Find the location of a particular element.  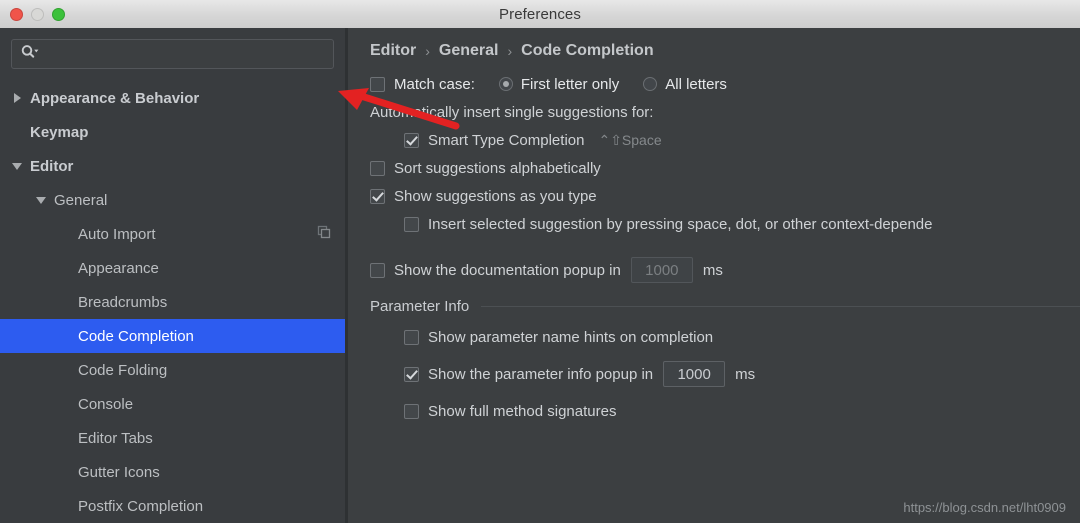

parameter-name-hints-checkbox is located at coordinates (411, 337).